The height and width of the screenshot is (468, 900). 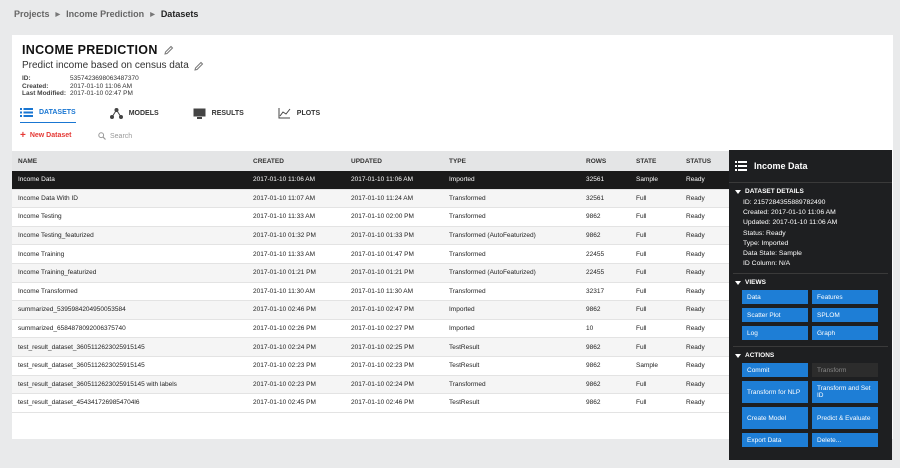 I want to click on breadcrumb-project: Income Prediction, so click(x=105, y=14).